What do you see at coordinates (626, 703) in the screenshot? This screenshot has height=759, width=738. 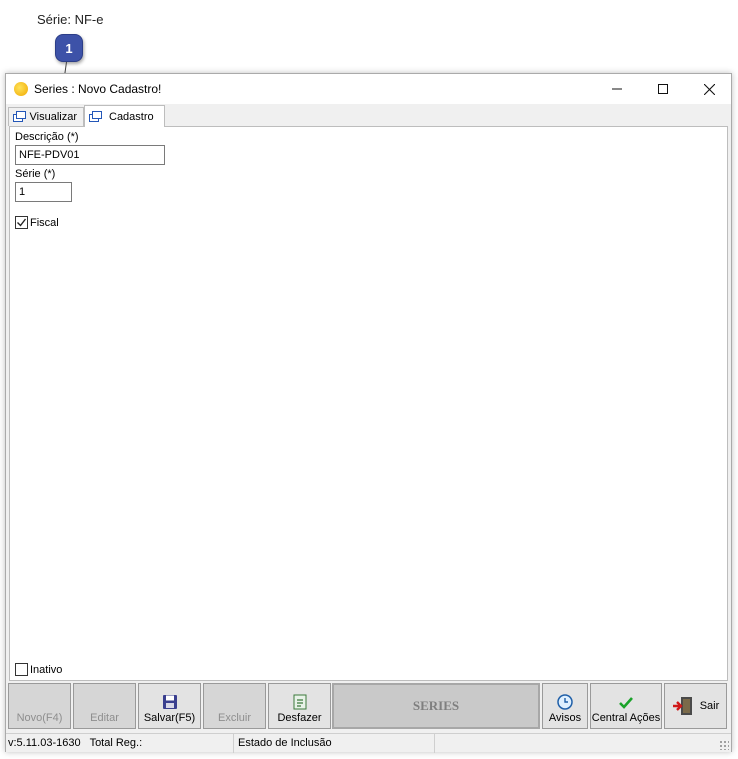 I see `checkmark-green-icon` at bounding box center [626, 703].